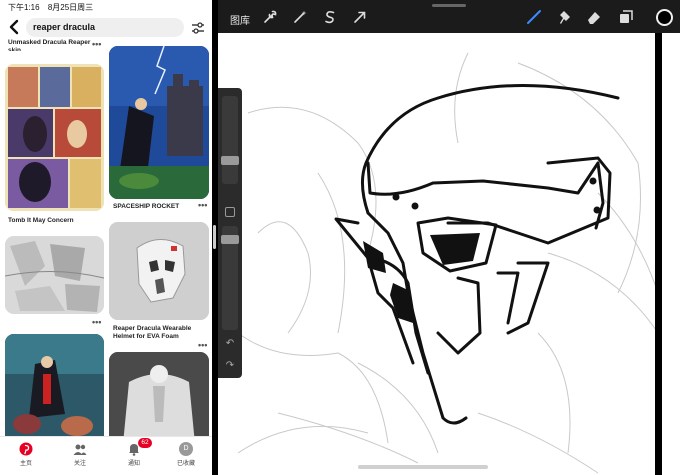 The width and height of the screenshot is (680, 475). I want to click on status-bar: 下午1:16 8月25日周三, so click(50, 7).